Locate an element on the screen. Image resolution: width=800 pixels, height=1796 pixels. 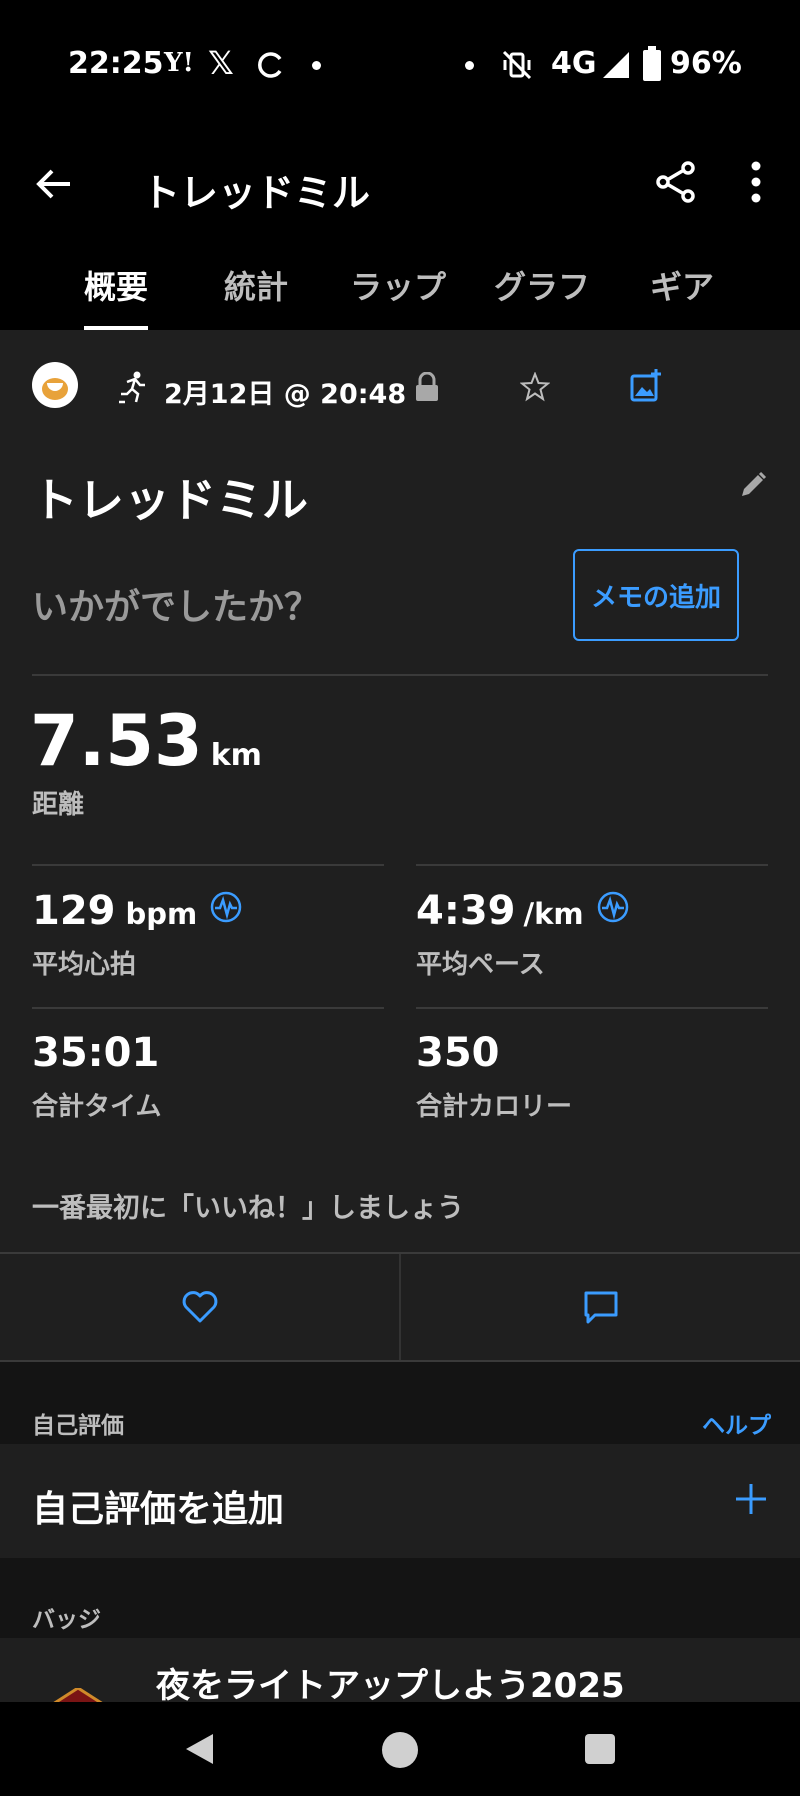
total-time-value: 35:01 is located at coordinates (96, 1053).